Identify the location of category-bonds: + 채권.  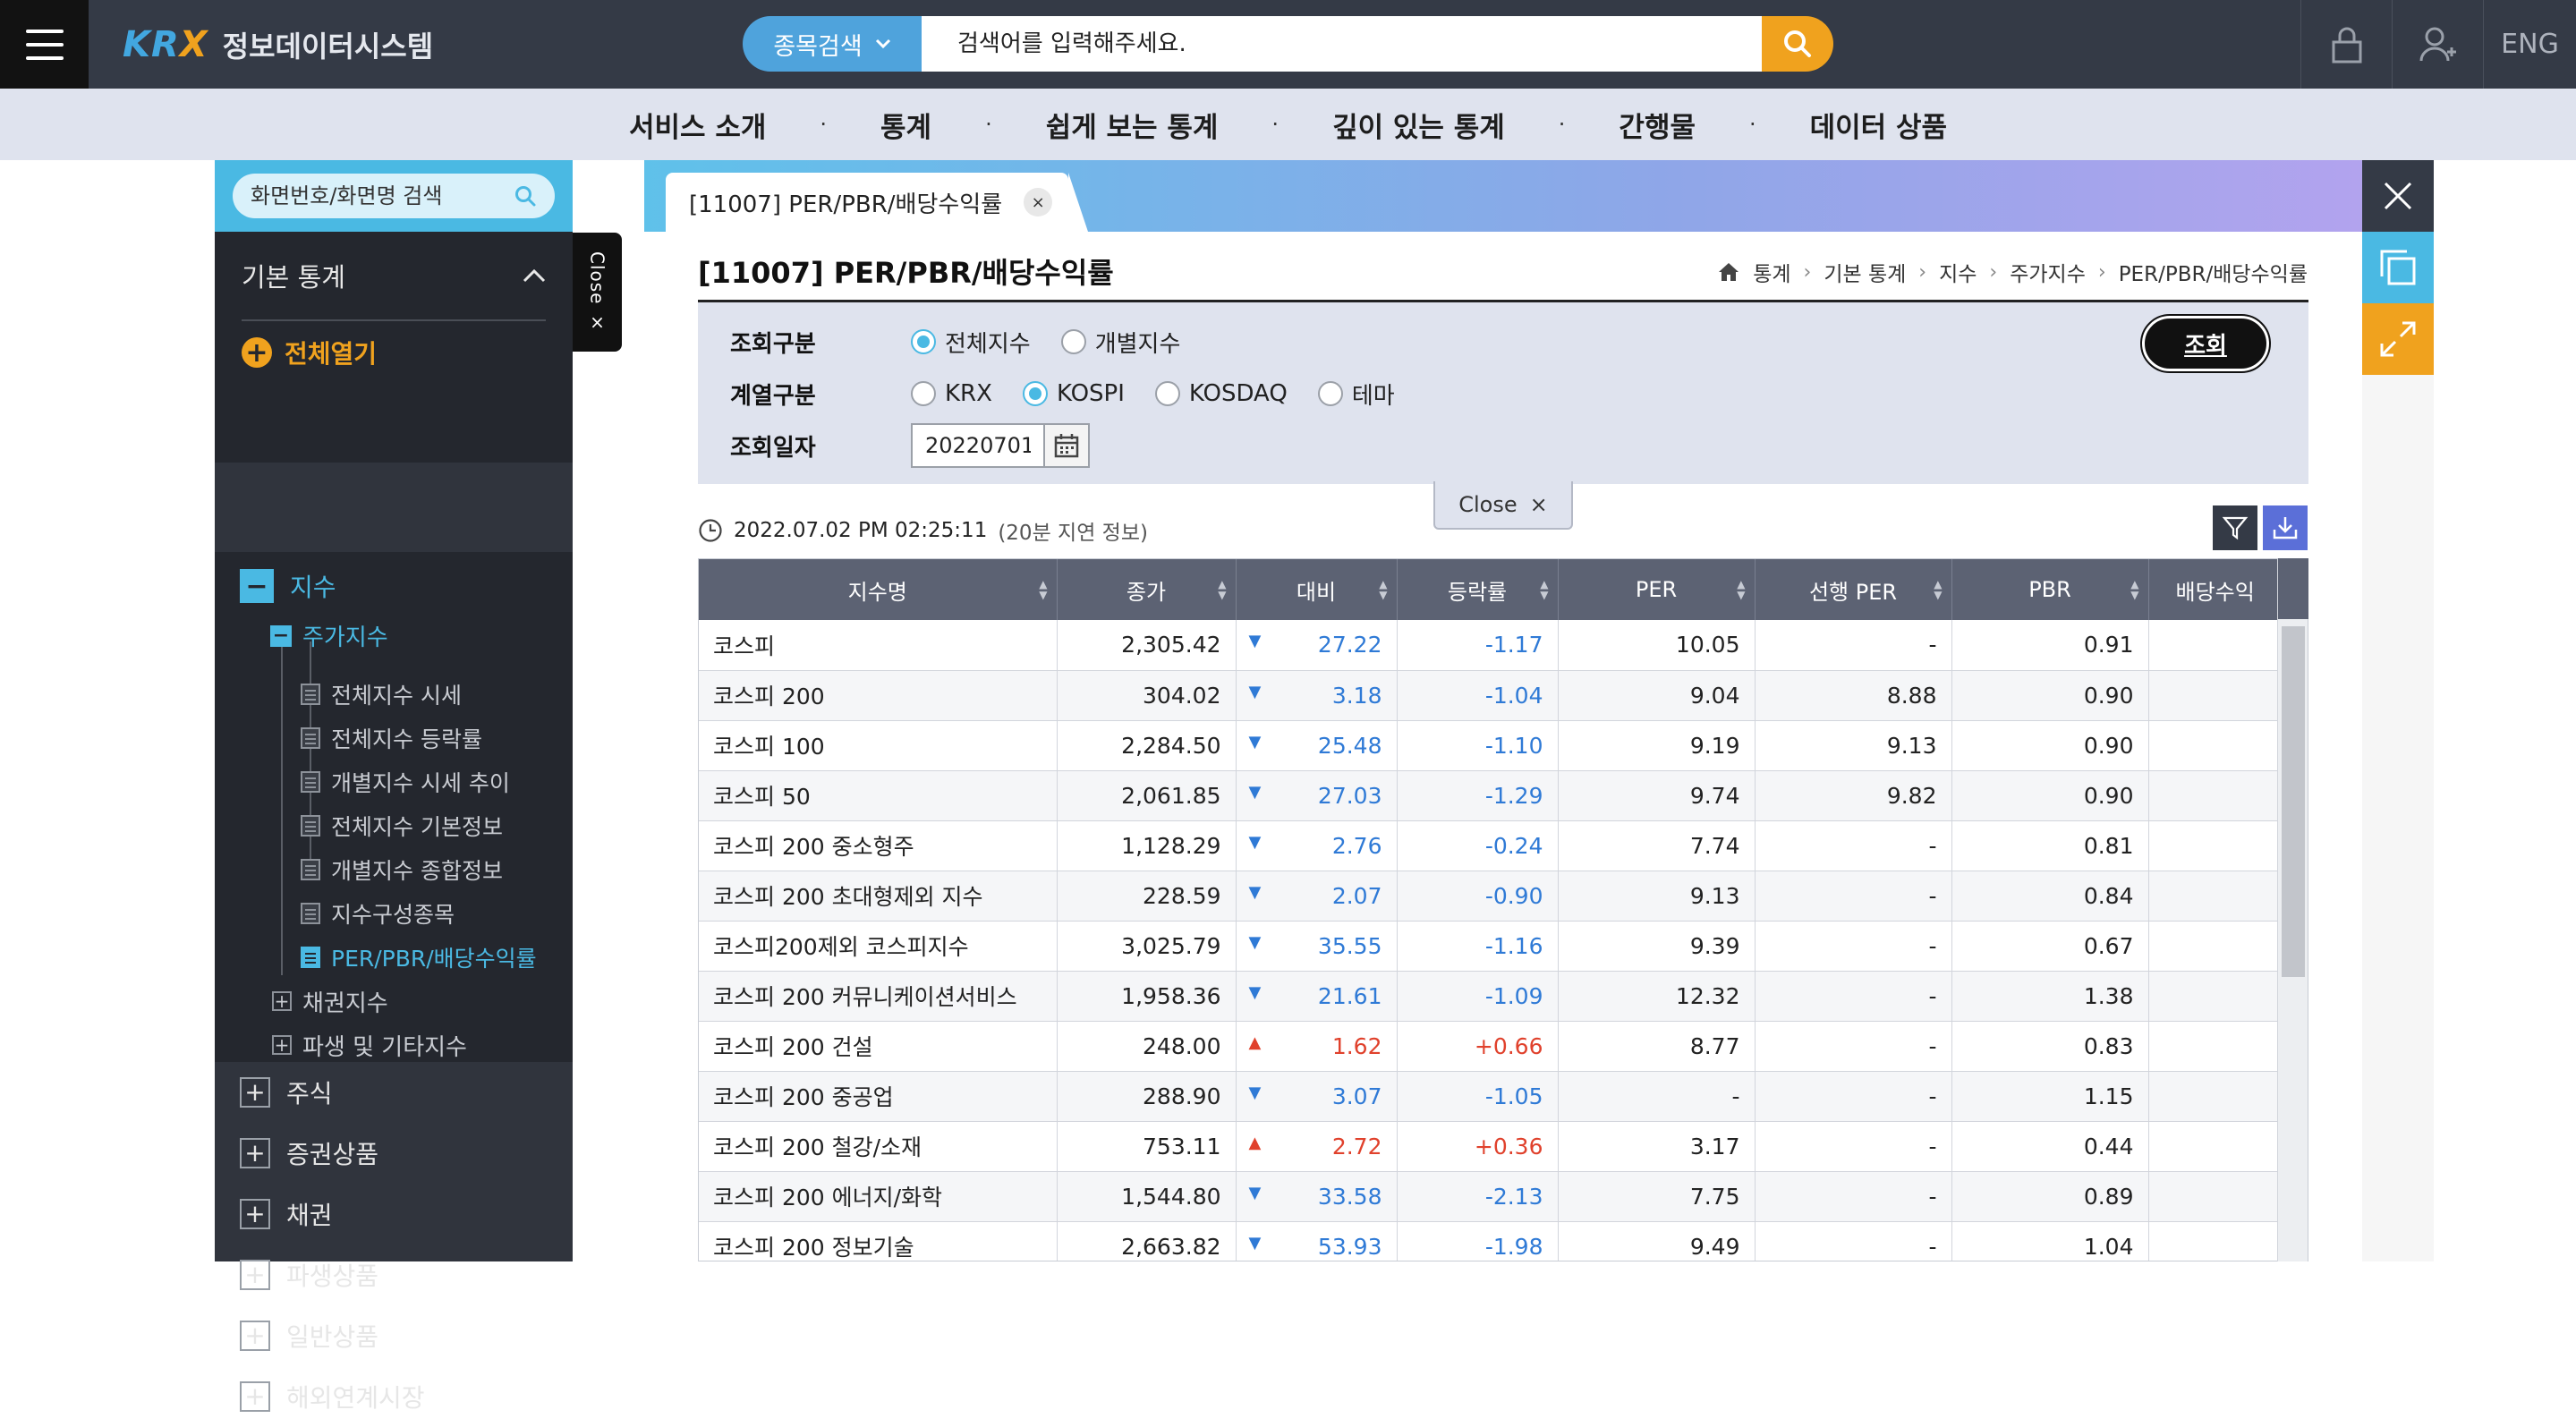
(394, 1214).